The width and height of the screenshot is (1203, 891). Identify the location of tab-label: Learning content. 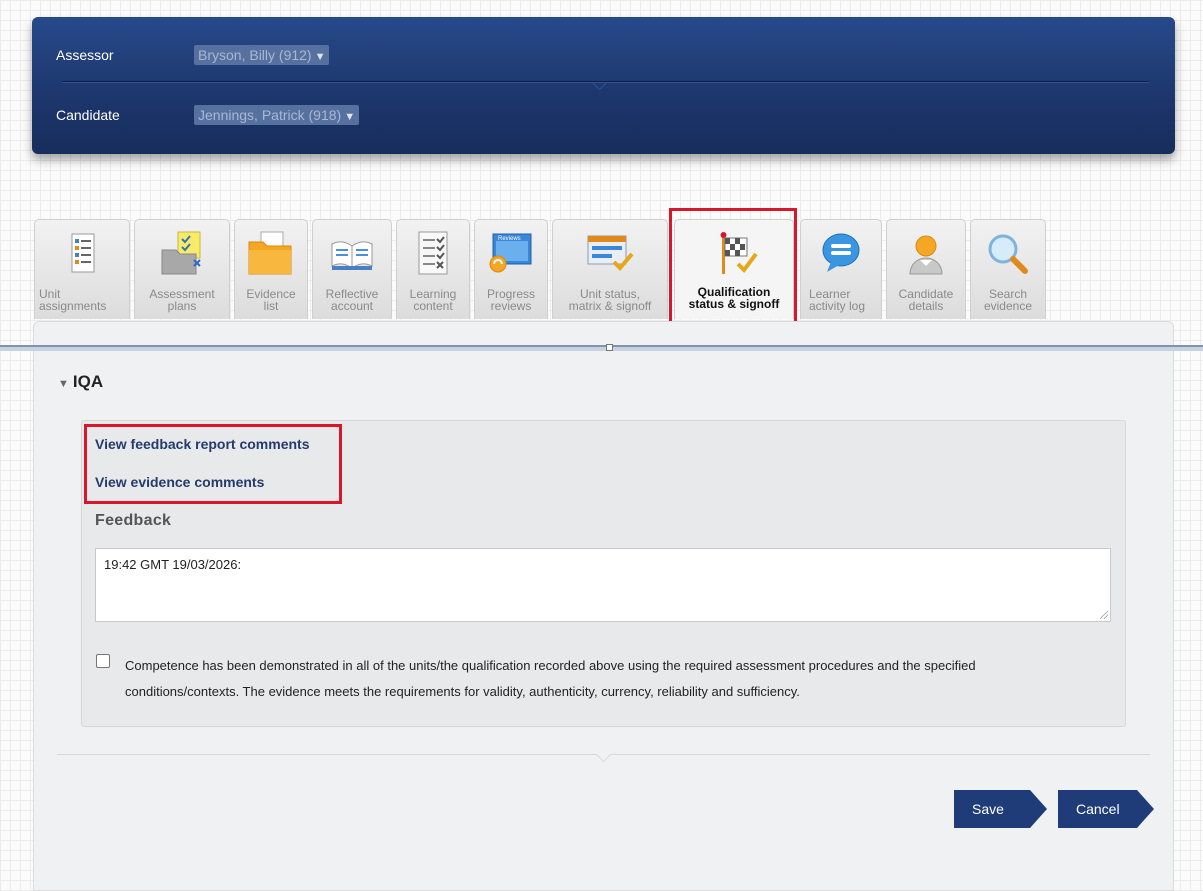
(433, 300).